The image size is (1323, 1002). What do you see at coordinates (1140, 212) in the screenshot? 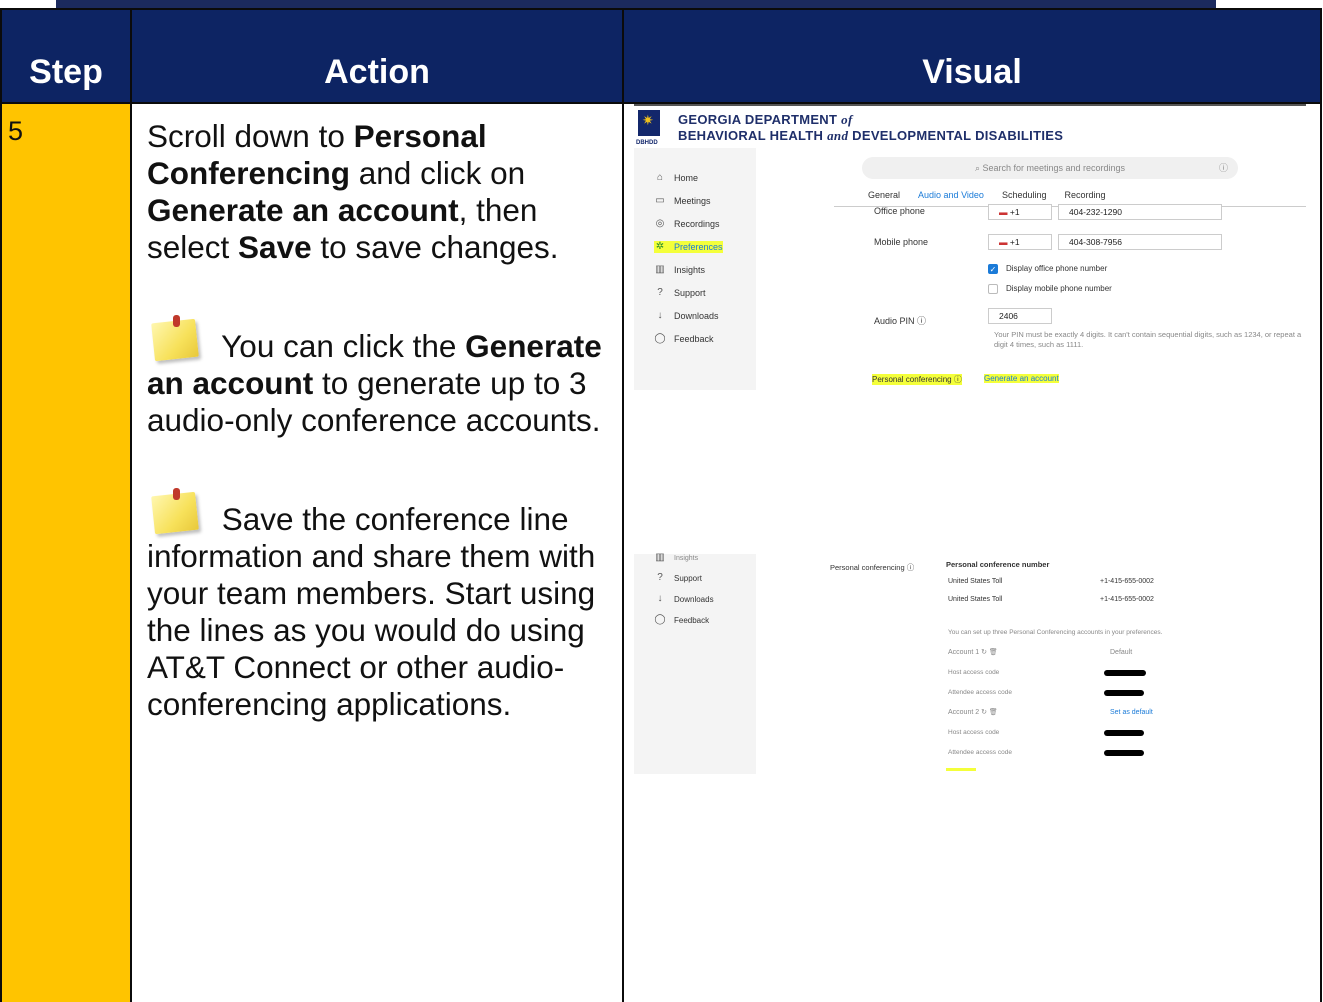
I see `office-phone-input: 404-232-1290` at bounding box center [1140, 212].